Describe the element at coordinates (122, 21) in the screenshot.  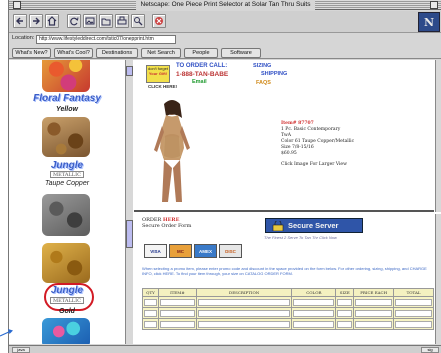
I see `print-button` at that location.